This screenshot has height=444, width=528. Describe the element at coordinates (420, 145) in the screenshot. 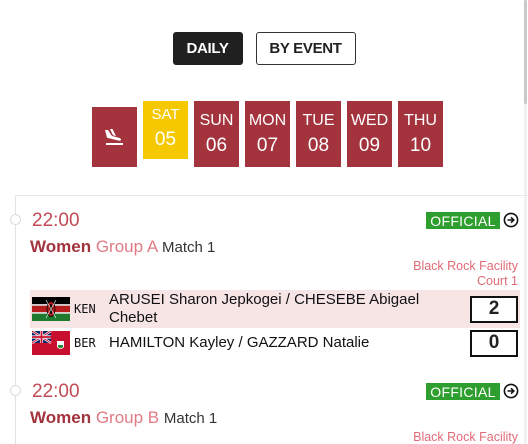

I see `day-number: 10` at that location.